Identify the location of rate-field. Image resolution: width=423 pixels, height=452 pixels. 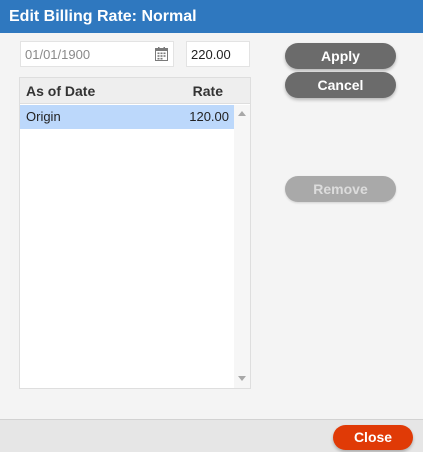
(218, 54).